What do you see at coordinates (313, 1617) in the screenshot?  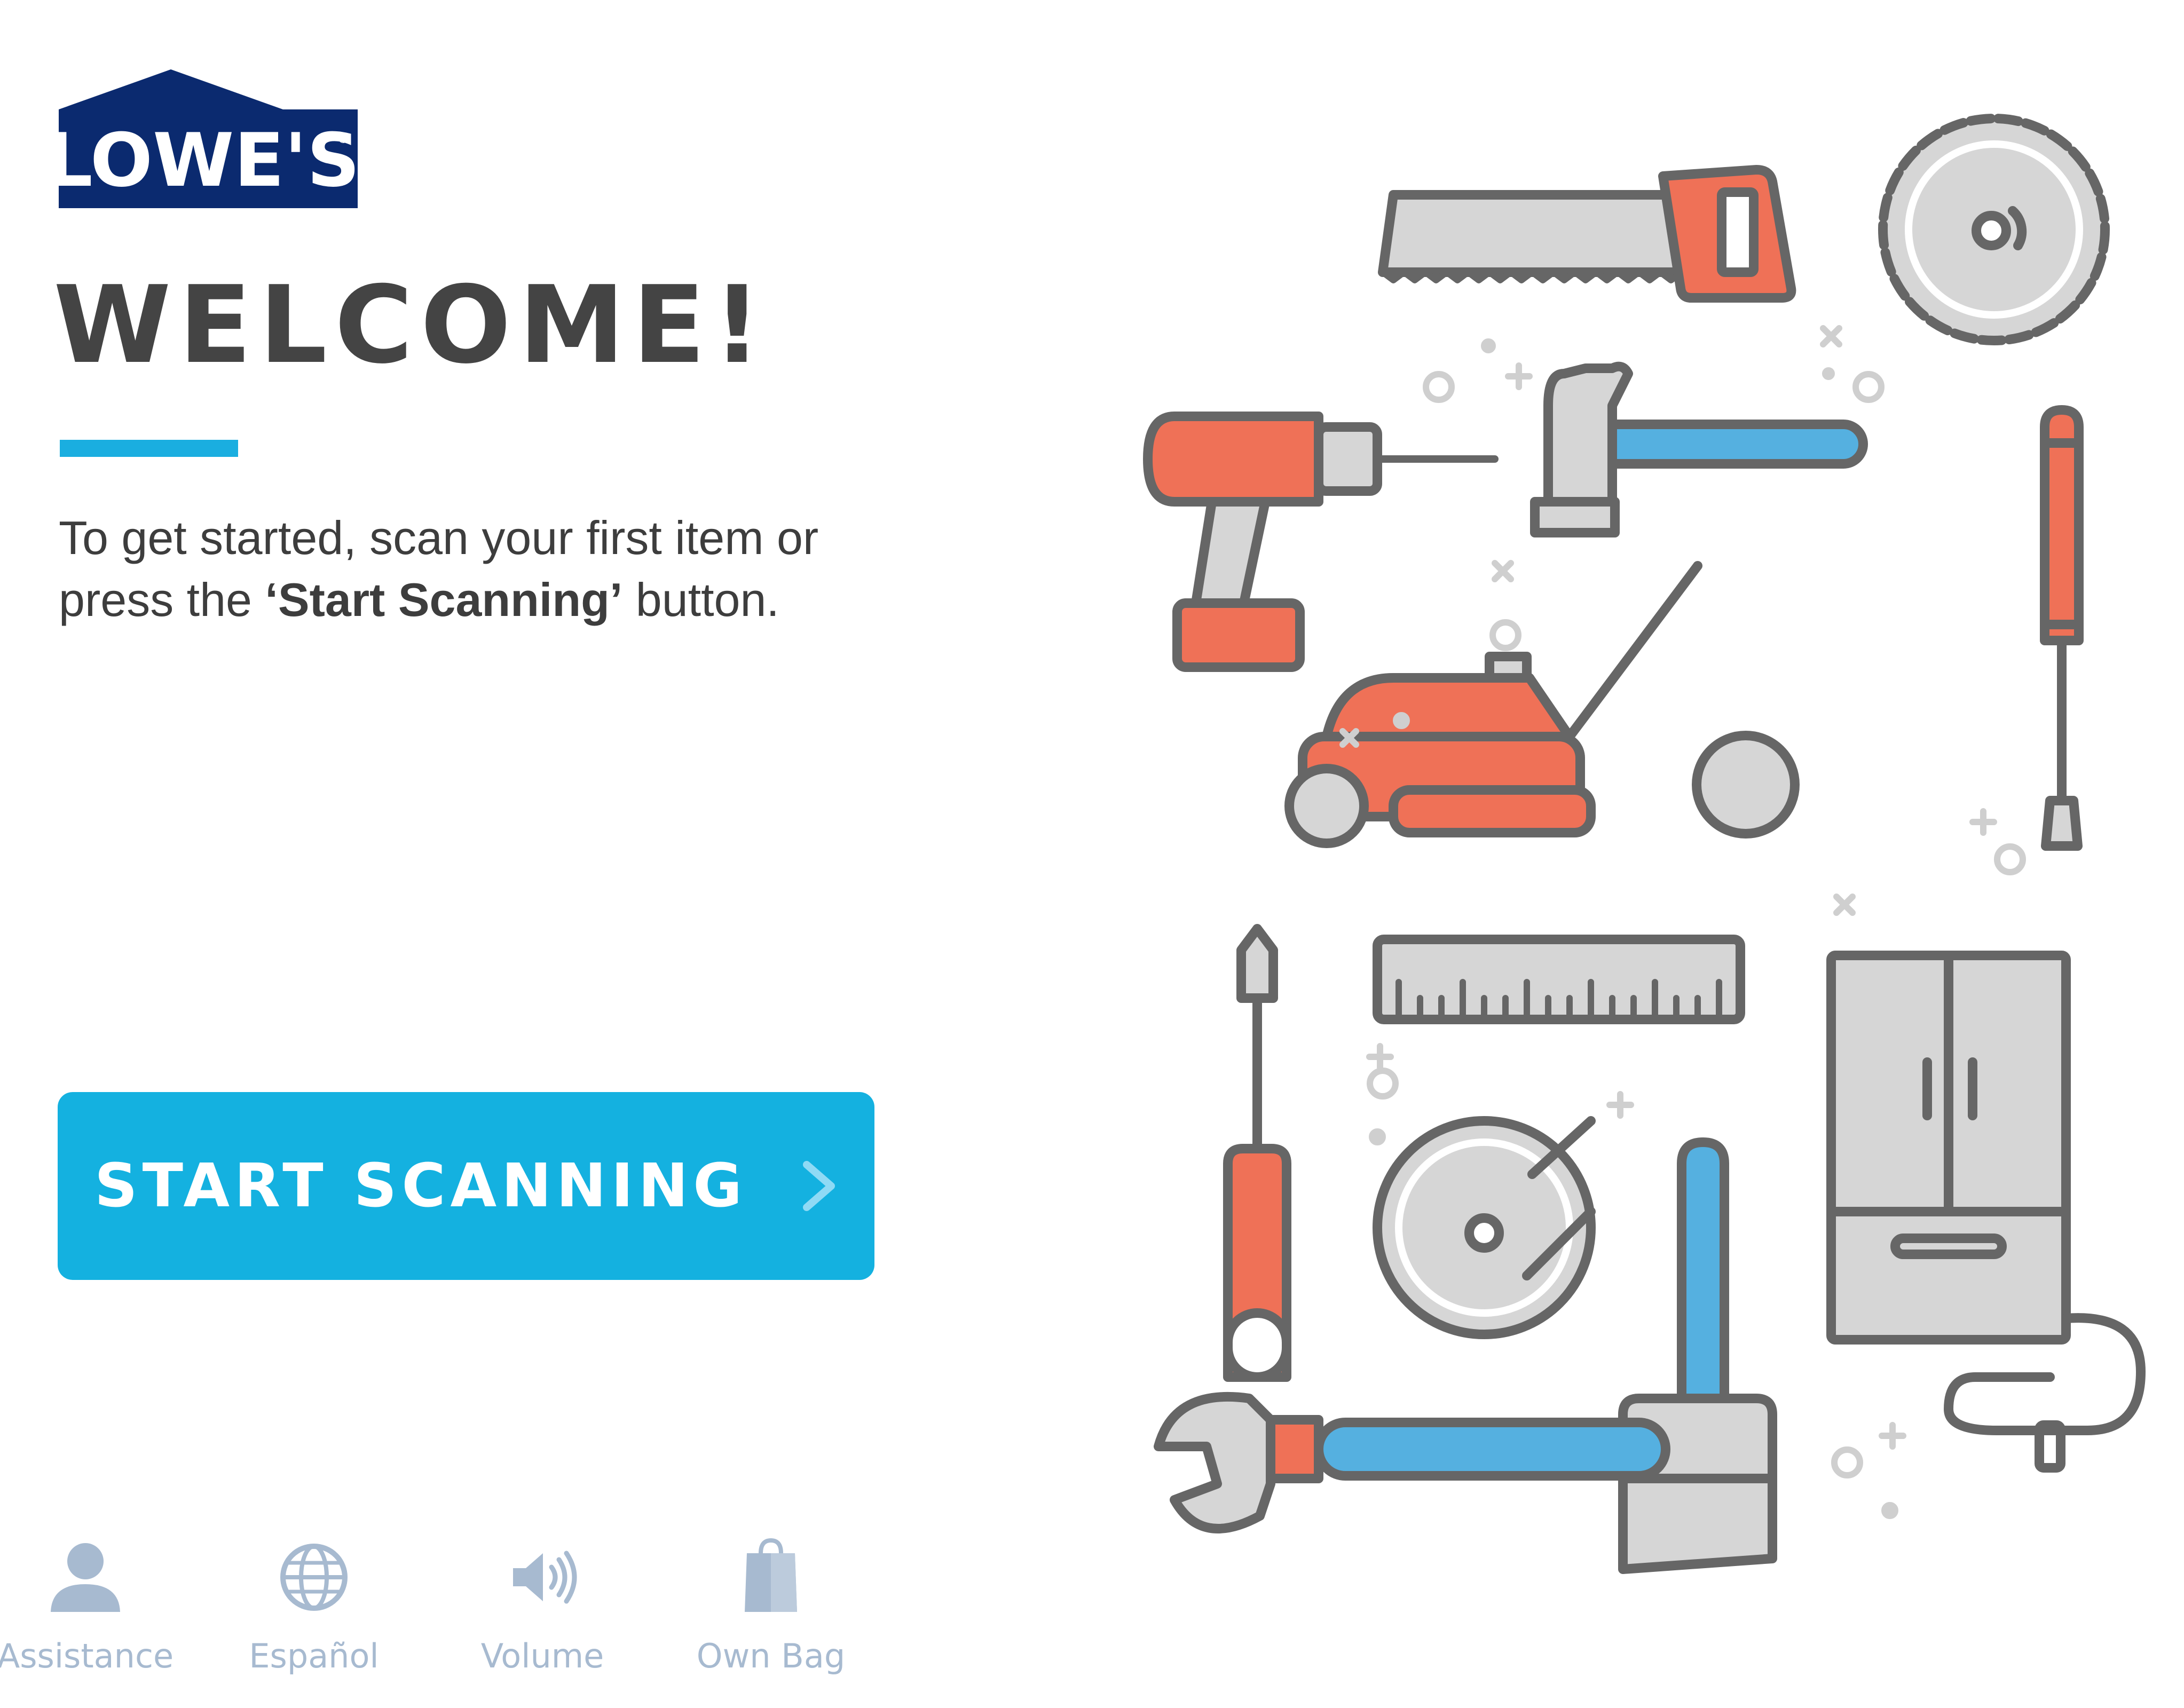 I see `espanol-button: Español` at bounding box center [313, 1617].